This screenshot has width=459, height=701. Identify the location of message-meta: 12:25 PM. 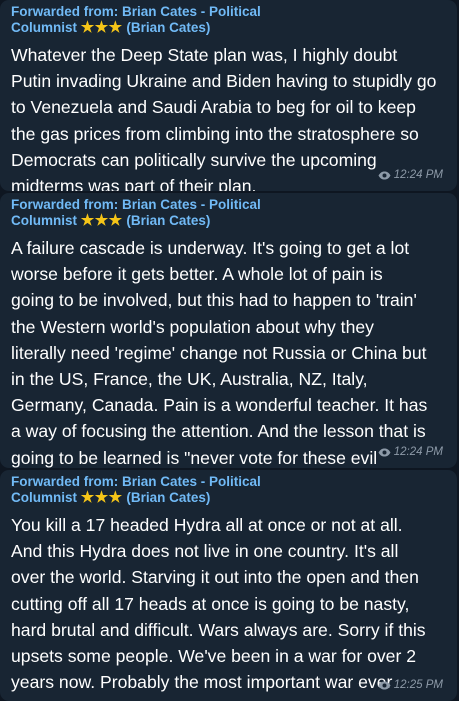
(410, 685).